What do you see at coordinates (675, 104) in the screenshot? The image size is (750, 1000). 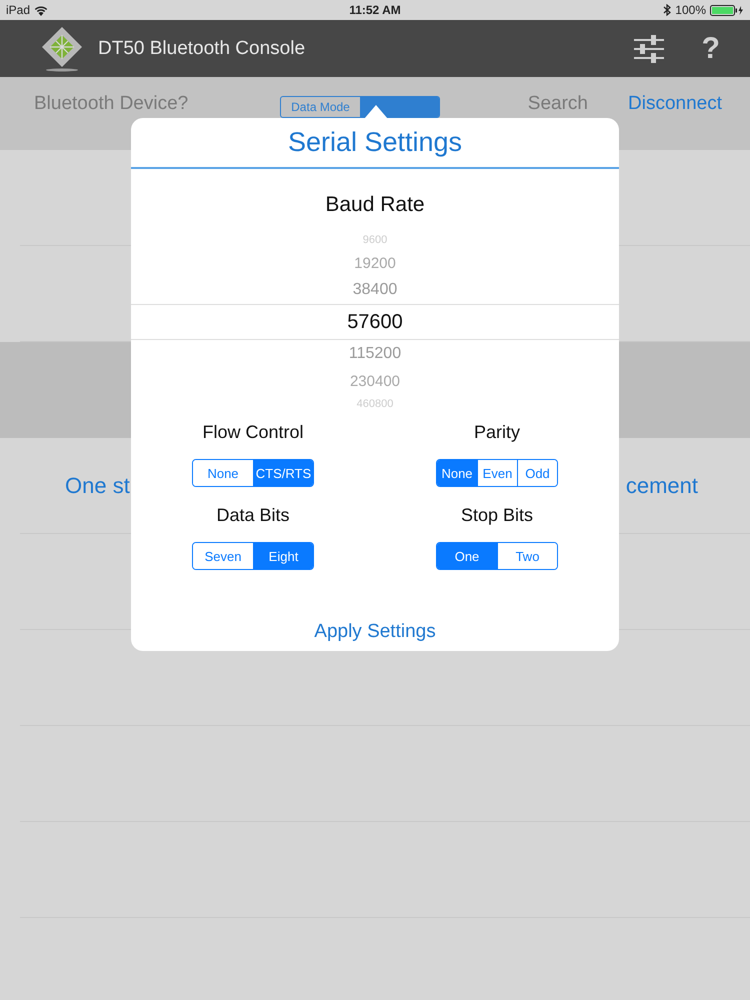 I see `disconnect-button: Disconnect` at bounding box center [675, 104].